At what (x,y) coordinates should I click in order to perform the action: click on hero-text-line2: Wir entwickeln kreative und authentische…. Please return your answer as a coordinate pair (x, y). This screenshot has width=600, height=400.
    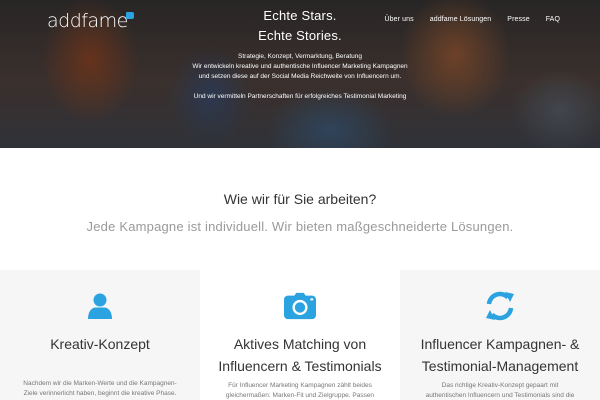
    Looking at the image, I should click on (300, 66).